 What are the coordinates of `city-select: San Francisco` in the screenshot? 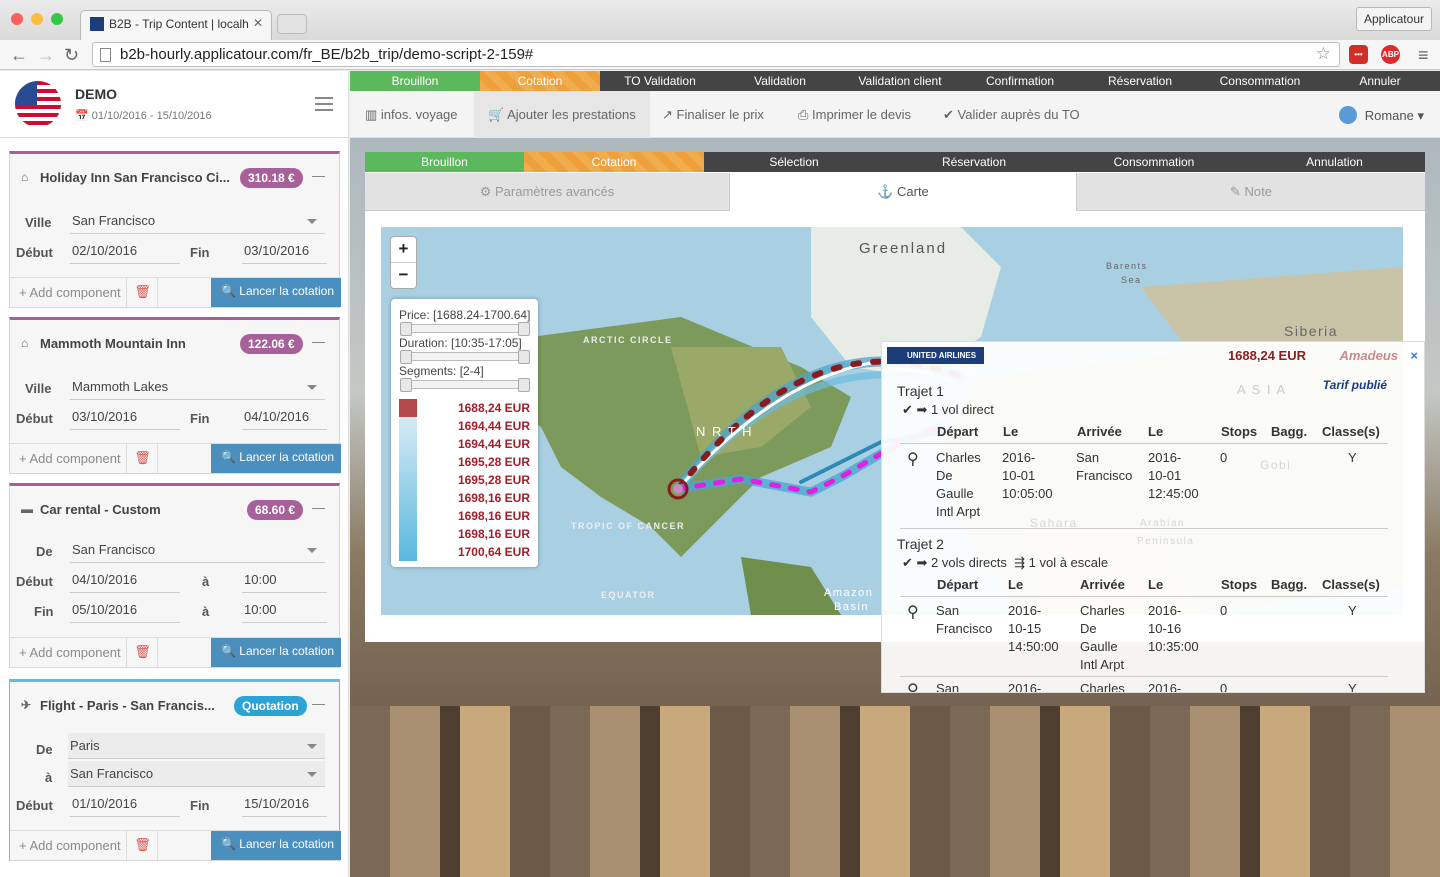 It's located at (197, 221).